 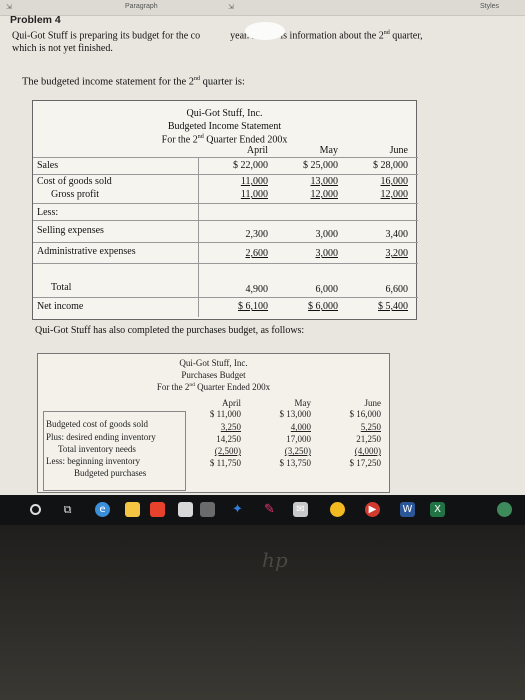 I want to click on table-cell: (3,250), so click(x=297, y=451).